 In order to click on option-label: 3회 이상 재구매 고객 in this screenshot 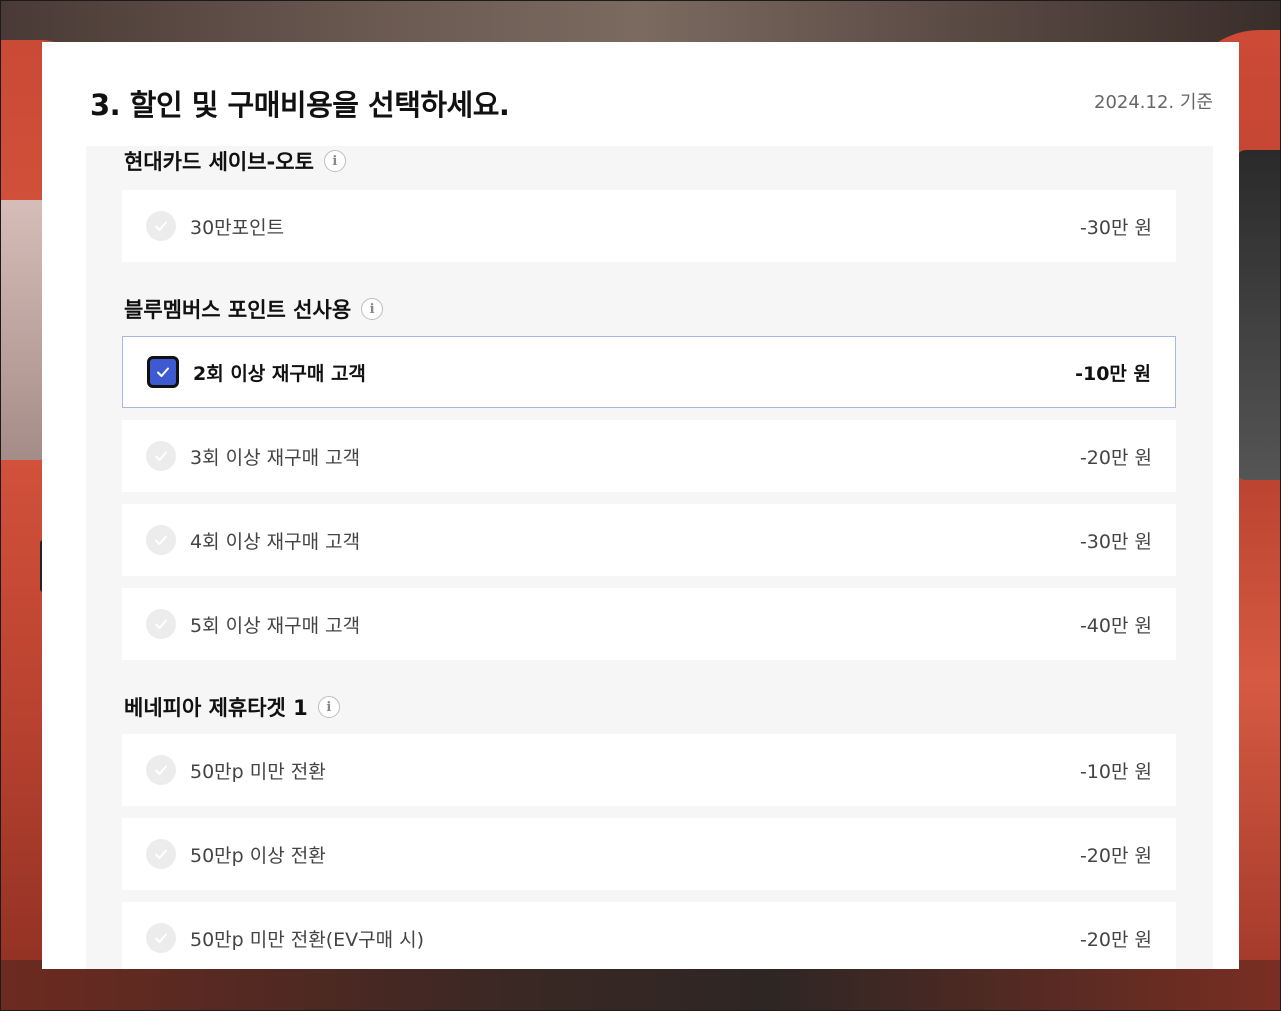, I will do `click(275, 457)`.